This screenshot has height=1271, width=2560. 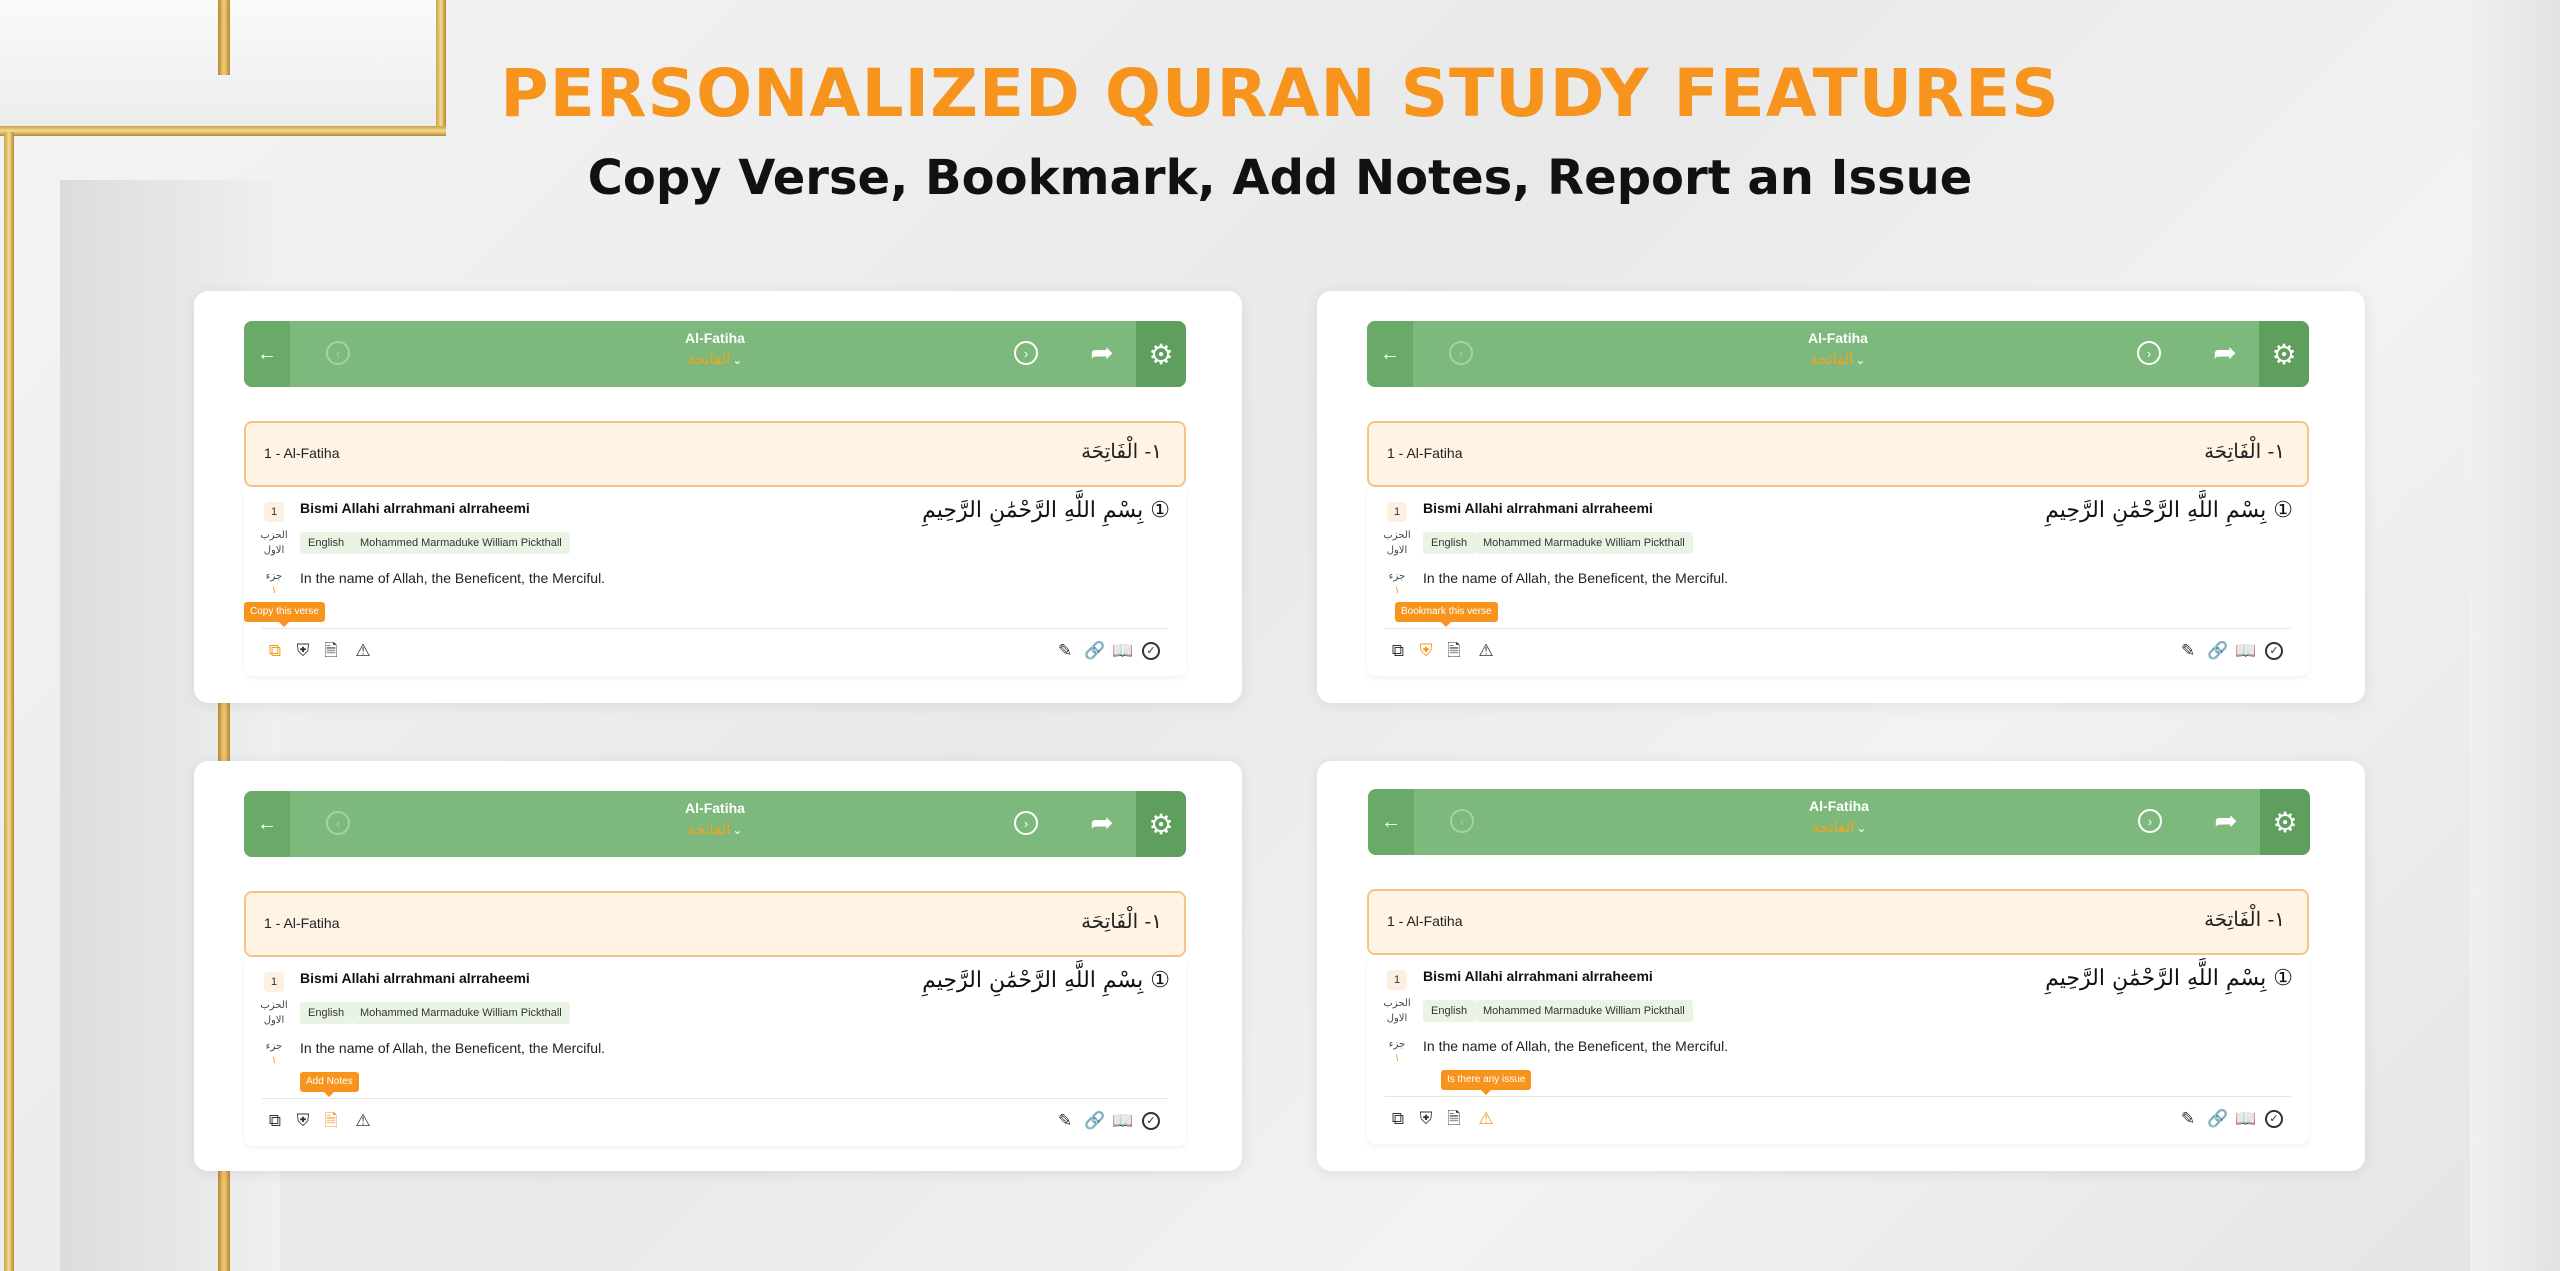 I want to click on tooltip: Add Notes, so click(x=329, y=1084).